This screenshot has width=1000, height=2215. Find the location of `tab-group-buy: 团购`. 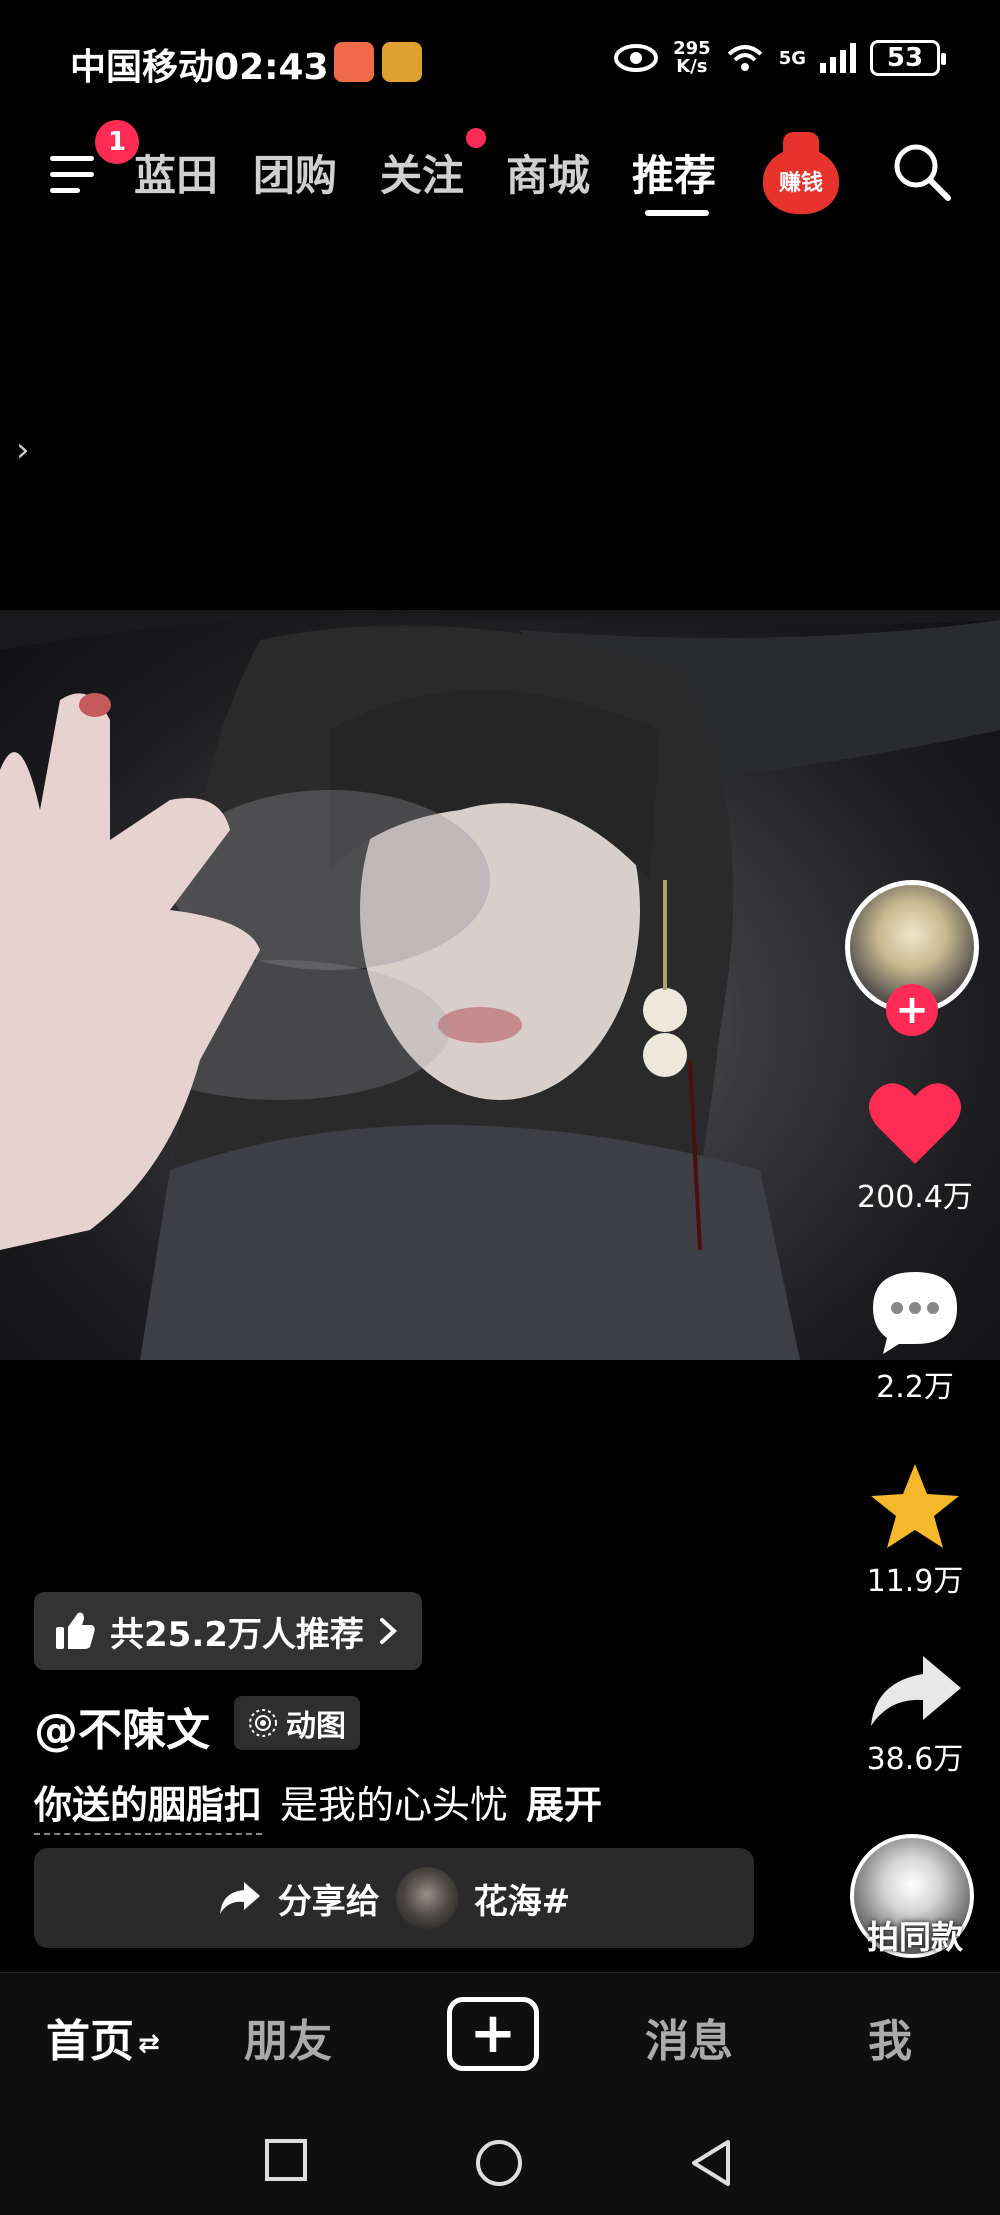

tab-group-buy: 团购 is located at coordinates (295, 172).